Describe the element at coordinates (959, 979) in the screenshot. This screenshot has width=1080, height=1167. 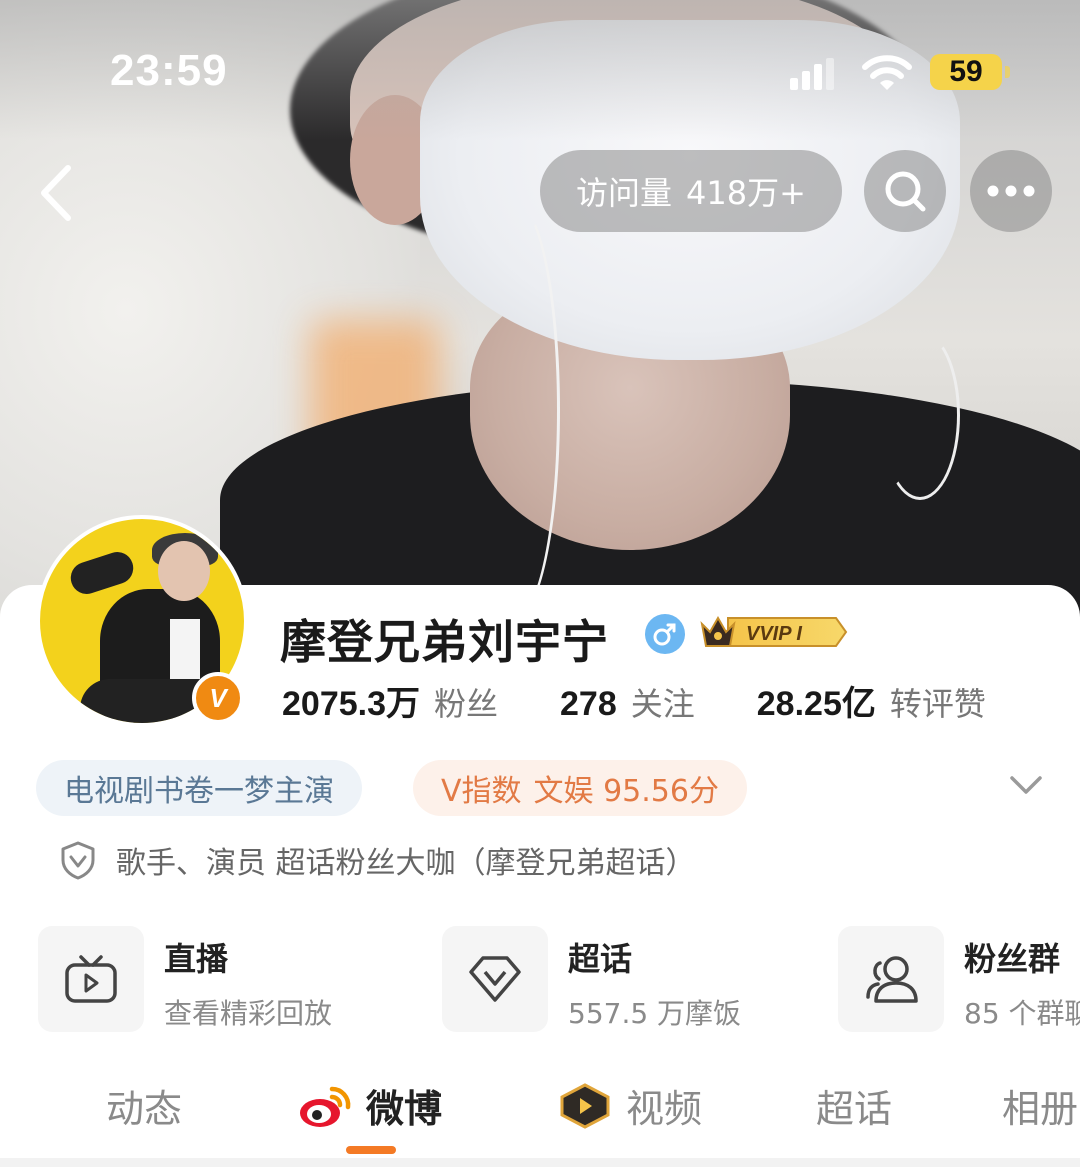
I see `fan-group-service: 粉丝群 85 个群聊` at that location.